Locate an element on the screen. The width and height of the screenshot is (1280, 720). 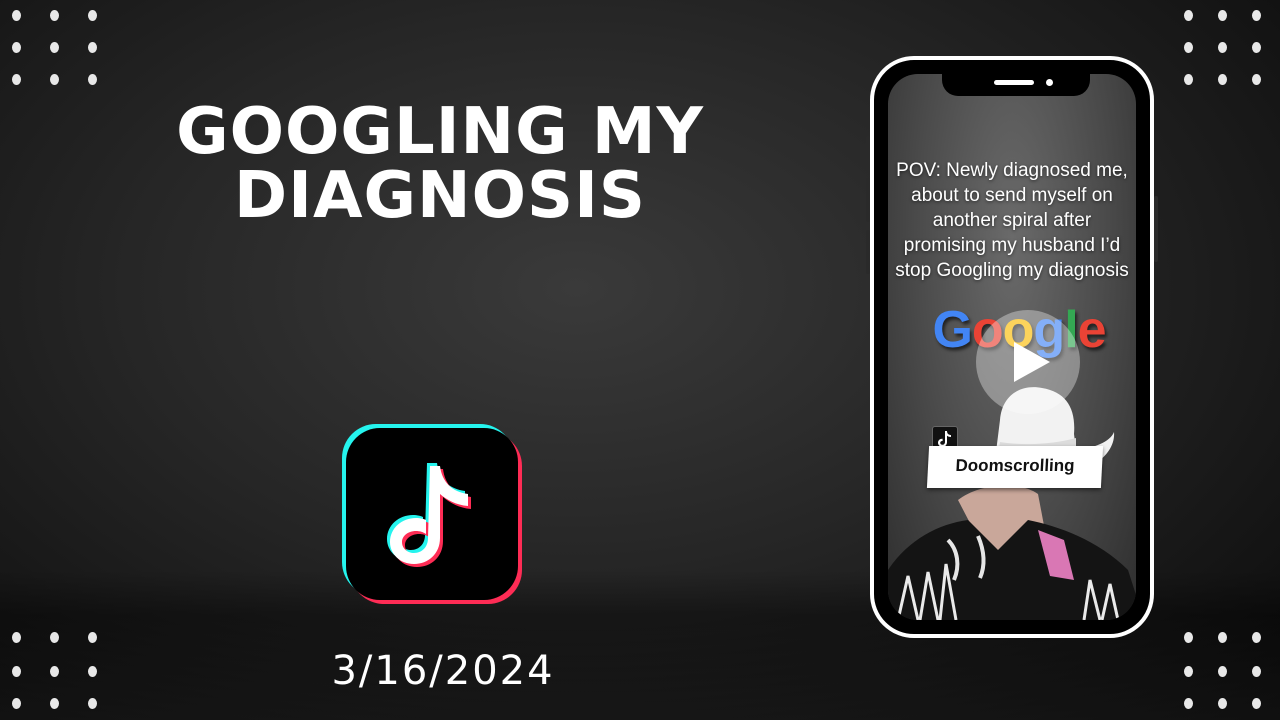
dots-bottom-right is located at coordinates (1232, 672).